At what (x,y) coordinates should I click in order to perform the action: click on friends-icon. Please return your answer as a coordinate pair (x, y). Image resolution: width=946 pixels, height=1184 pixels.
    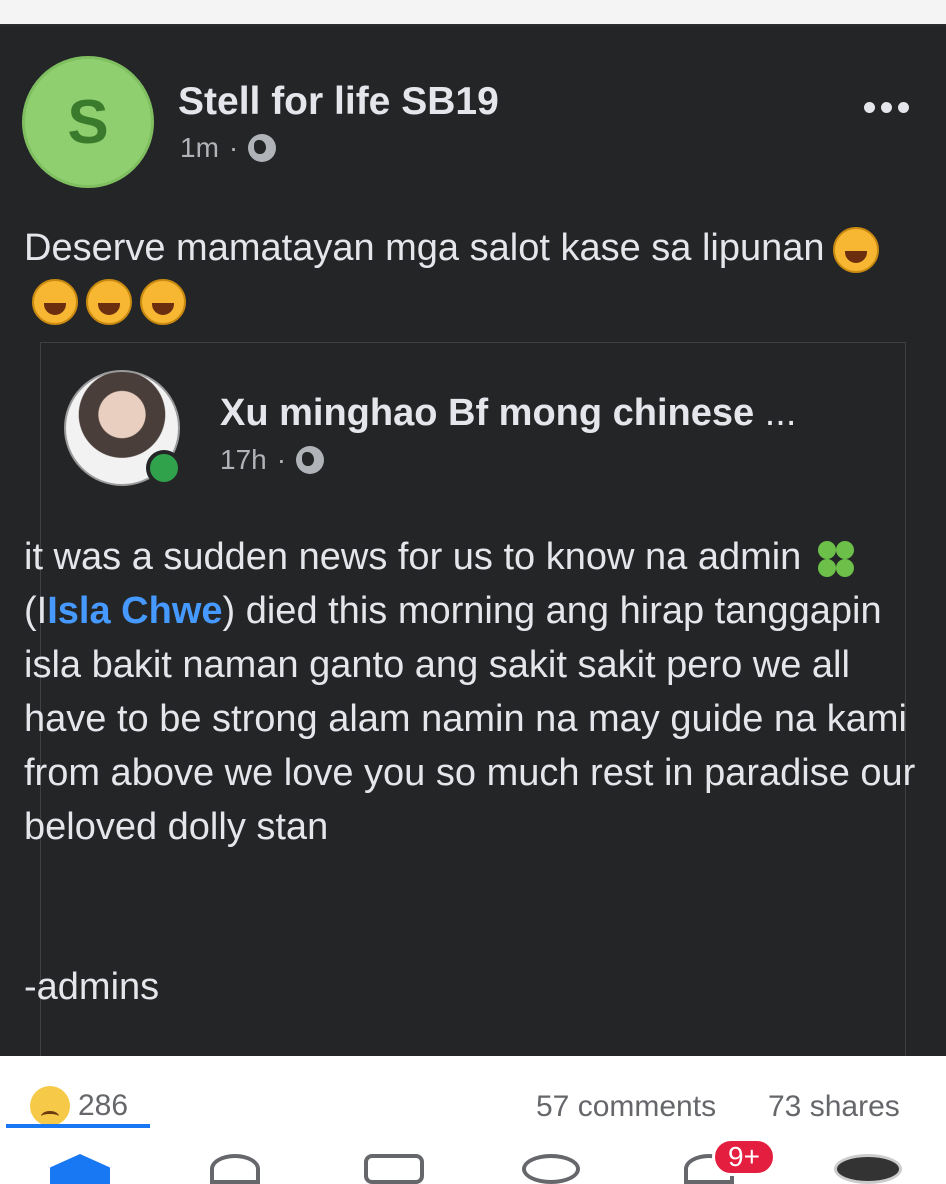
    Looking at the image, I should click on (235, 1169).